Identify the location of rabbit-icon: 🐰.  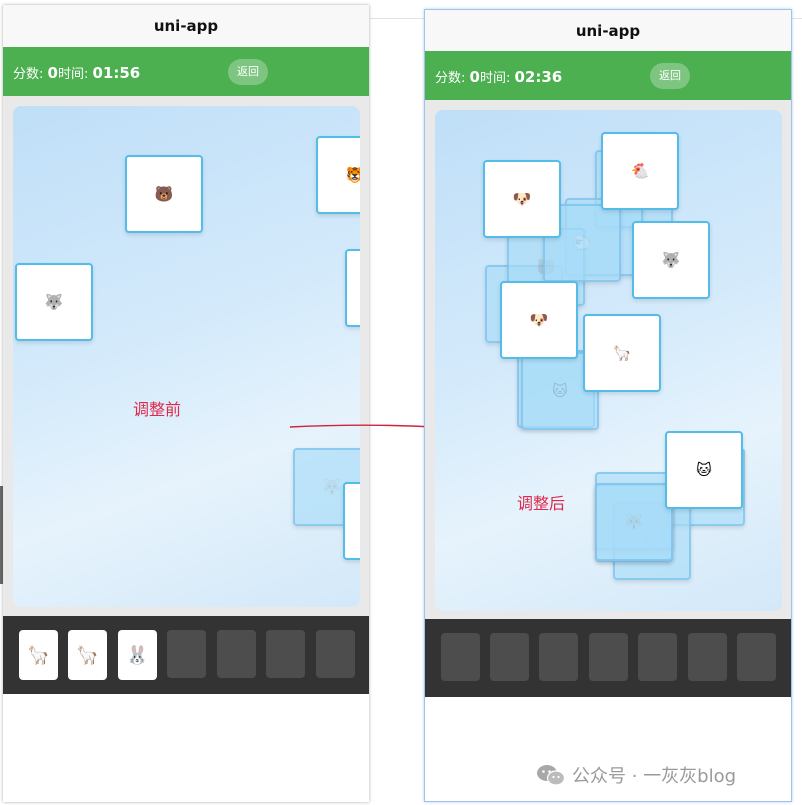
(137, 655).